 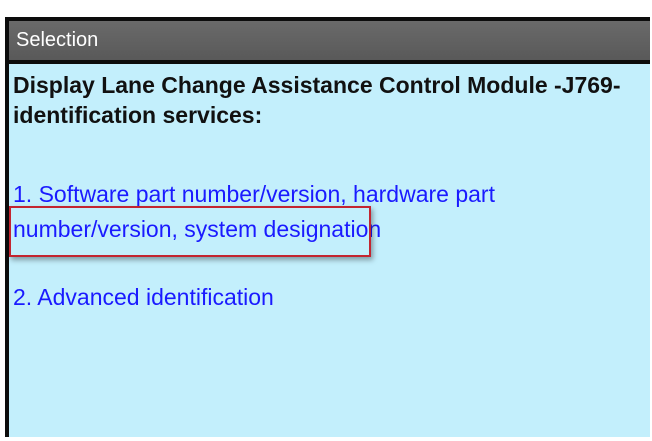 I want to click on window-title: Selection, so click(x=57, y=40).